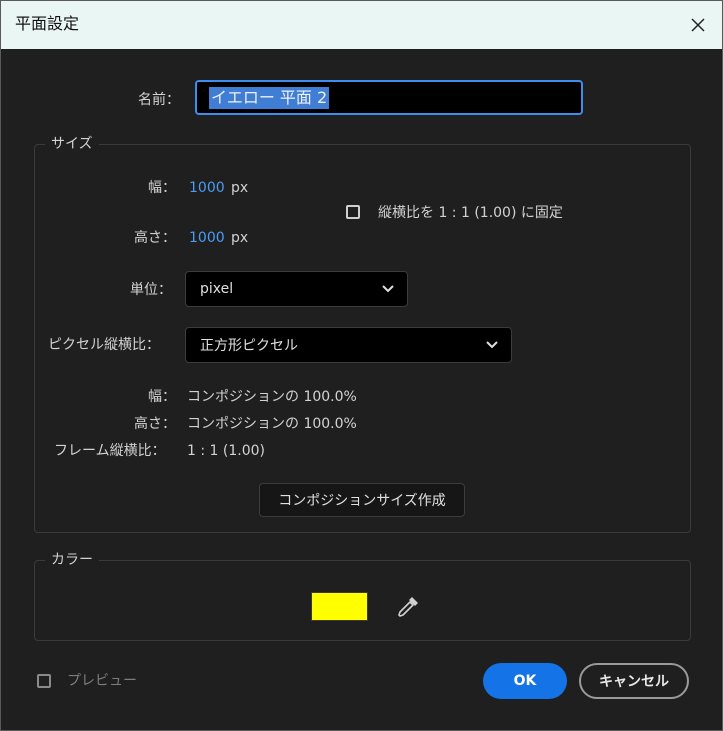  What do you see at coordinates (348, 345) in the screenshot?
I see `pixel-aspect-select: 正方形ピクセル` at bounding box center [348, 345].